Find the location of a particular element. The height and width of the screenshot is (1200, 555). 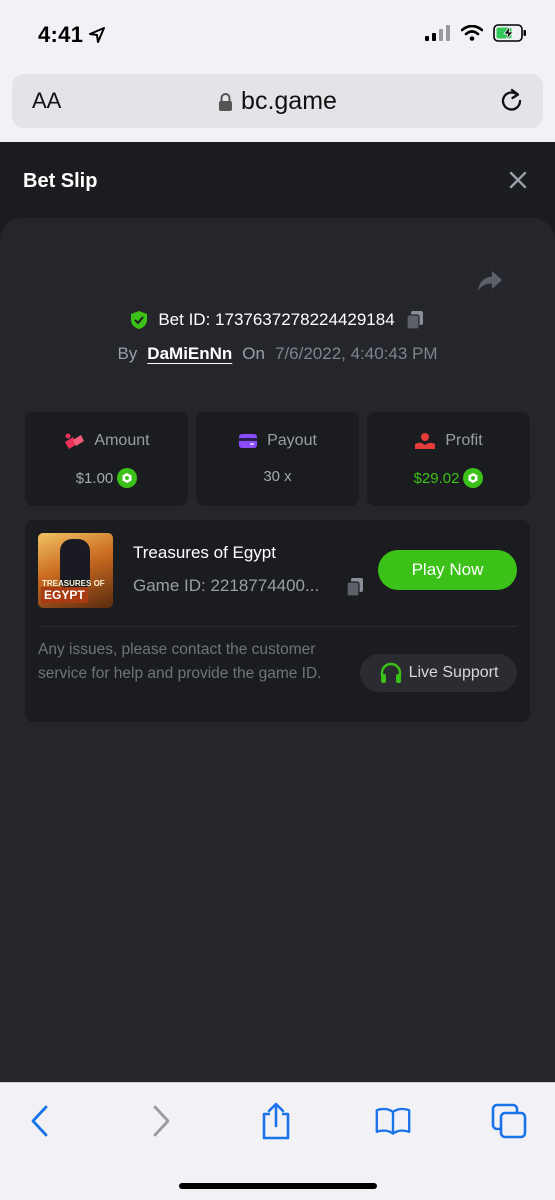

by-label: By is located at coordinates (127, 353).